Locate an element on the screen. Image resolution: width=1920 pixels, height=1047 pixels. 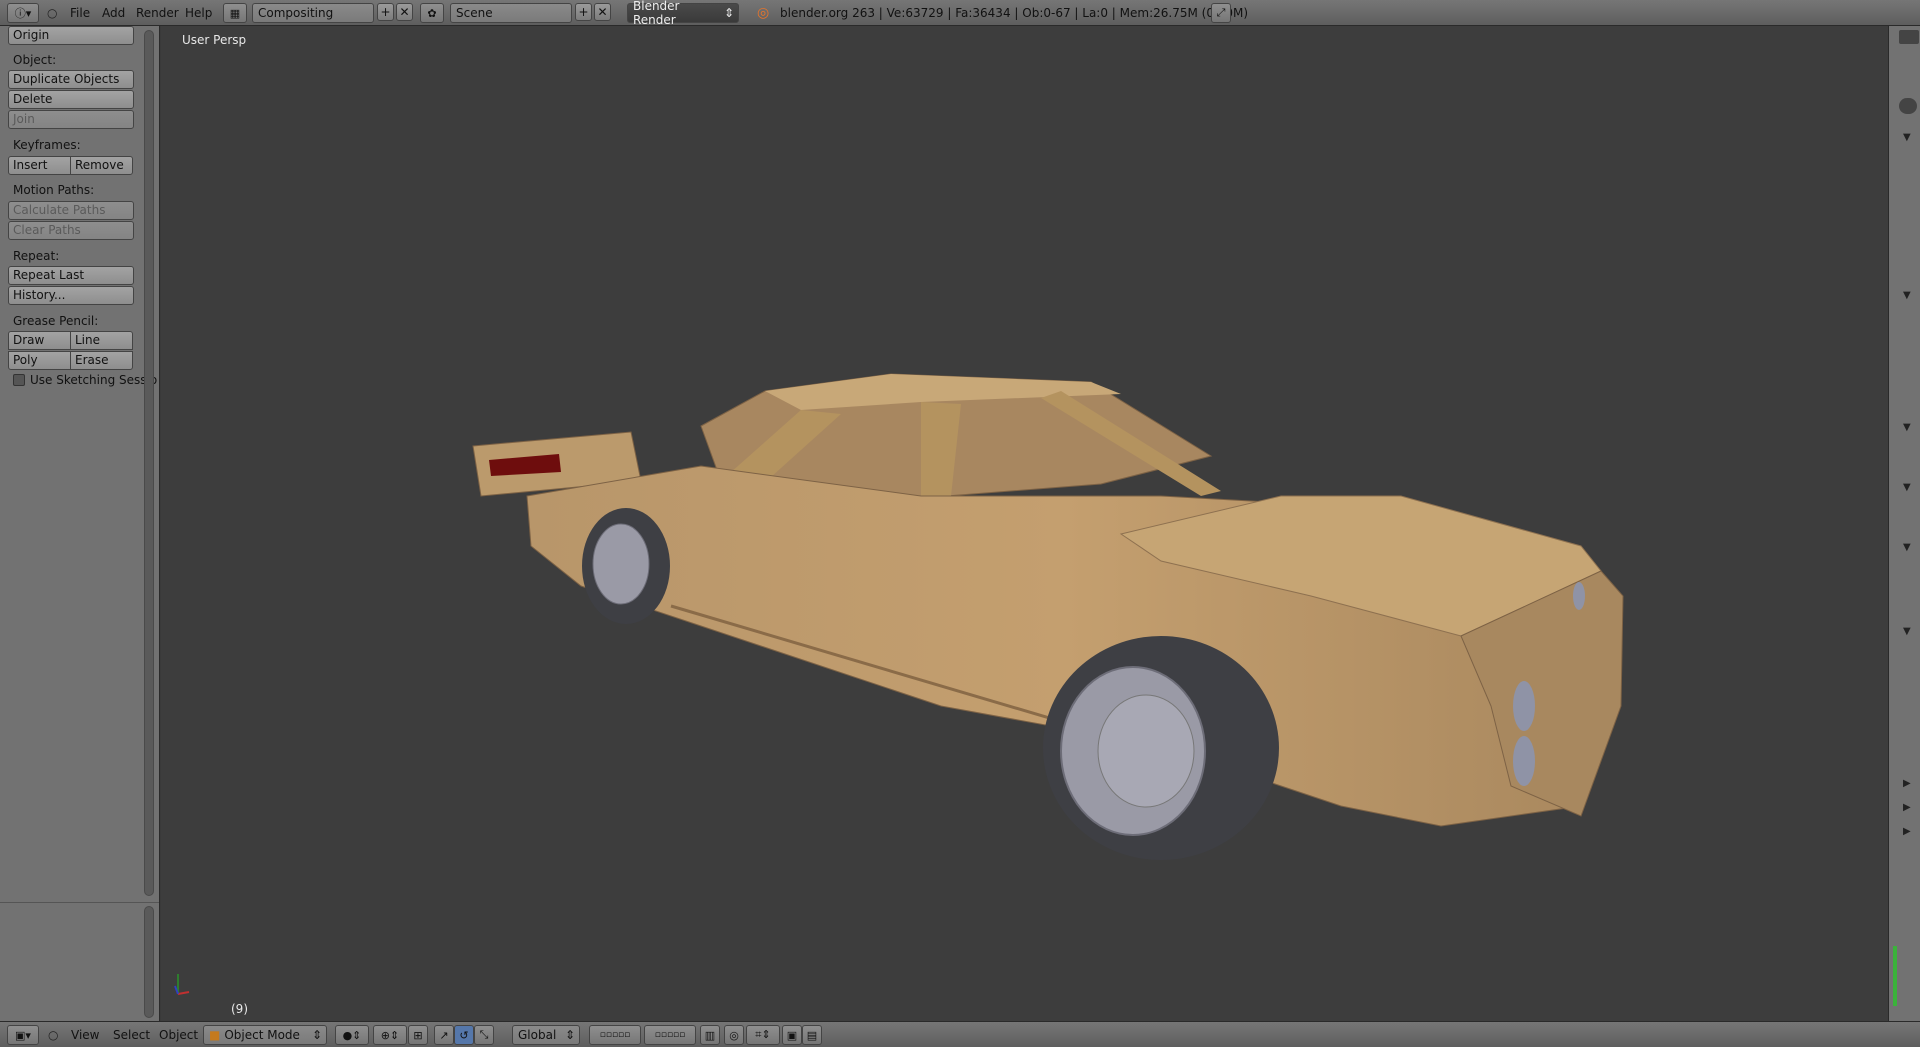
translate-icon: ↗ is located at coordinates (444, 1035).